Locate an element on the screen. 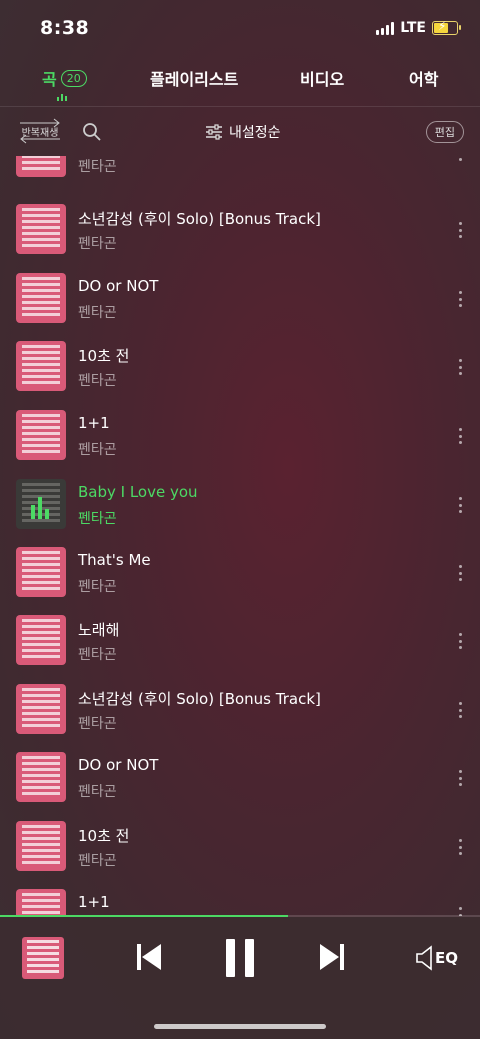 The height and width of the screenshot is (1039, 480). tab-video: 비디오 is located at coordinates (322, 78).